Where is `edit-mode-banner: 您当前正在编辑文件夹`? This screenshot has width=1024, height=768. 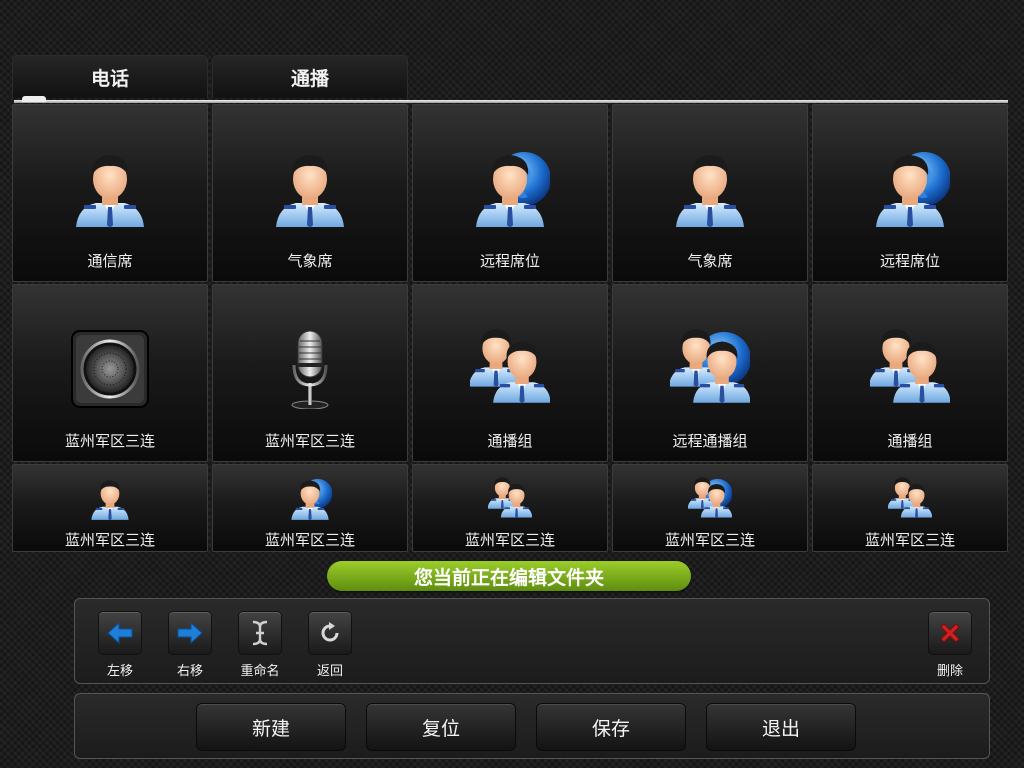 edit-mode-banner: 您当前正在编辑文件夹 is located at coordinates (509, 576).